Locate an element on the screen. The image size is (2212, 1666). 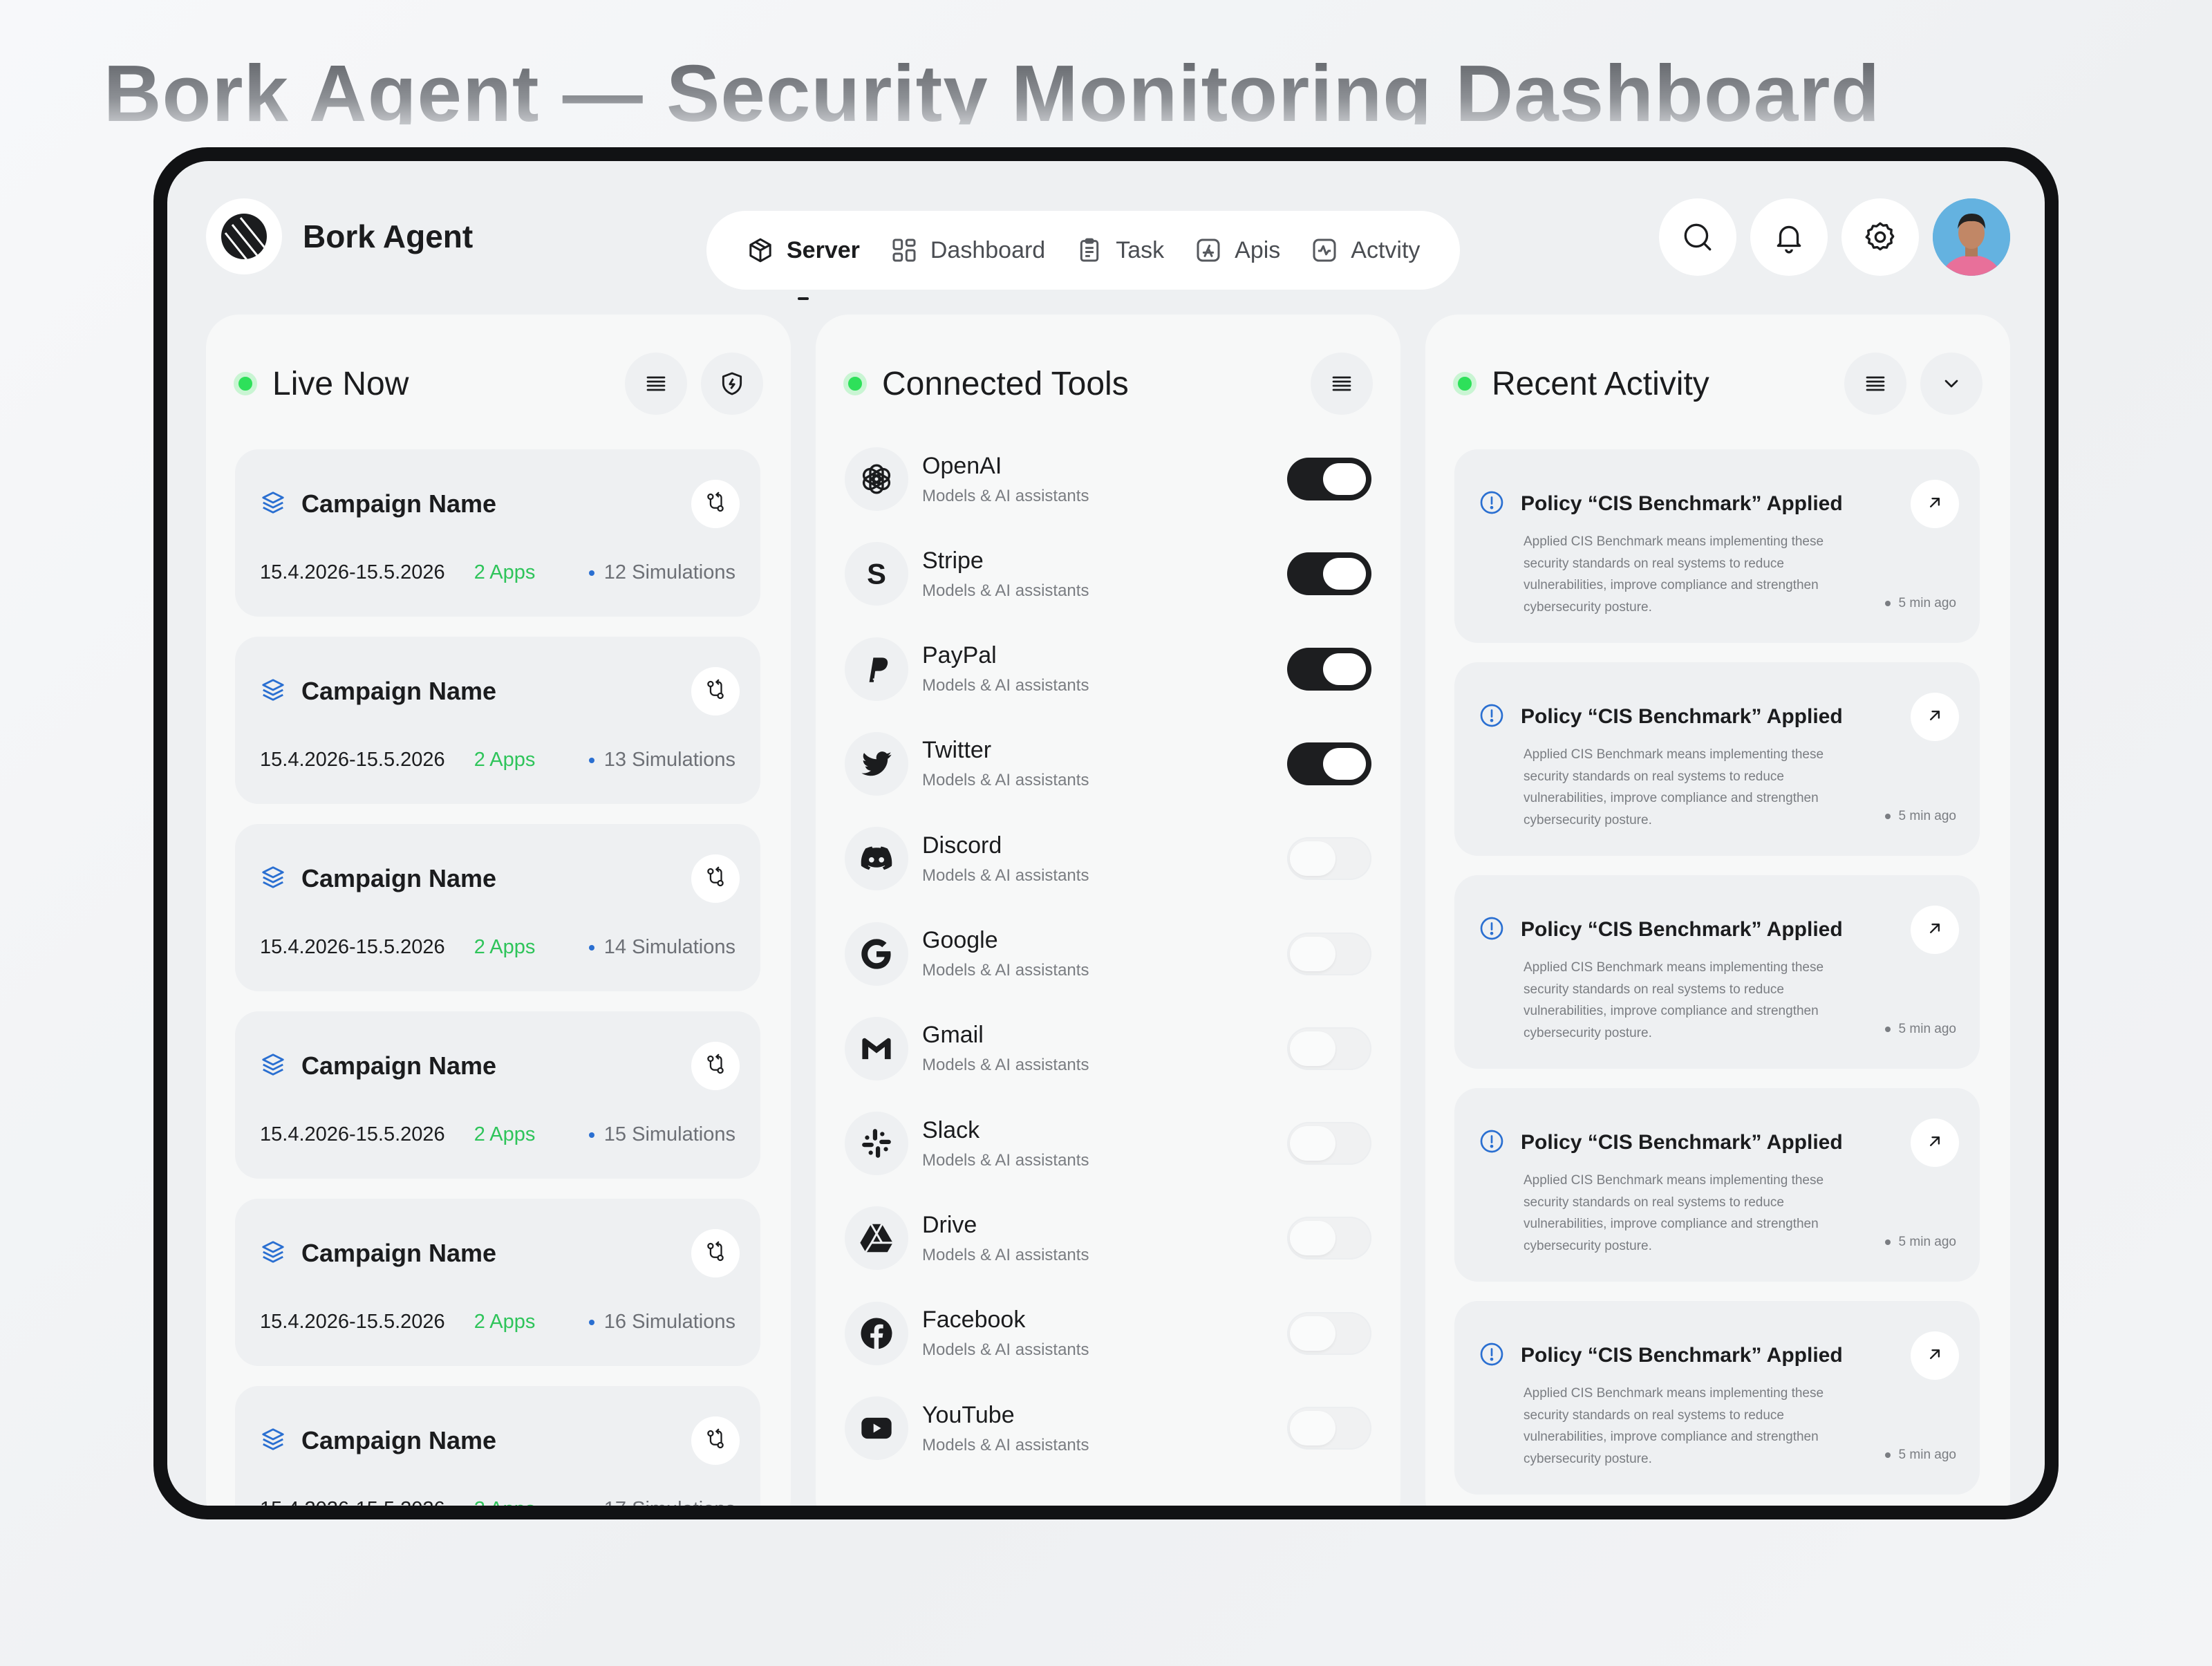
nav-label: Task is located at coordinates (1140, 249).